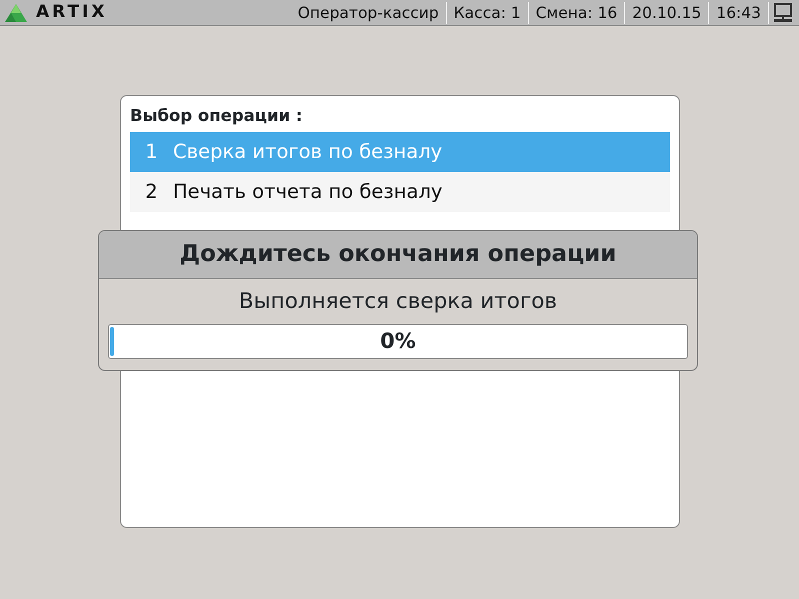 This screenshot has height=599, width=799. Describe the element at coordinates (487, 13) in the screenshot. I see `status-field: Касса: 1` at that location.